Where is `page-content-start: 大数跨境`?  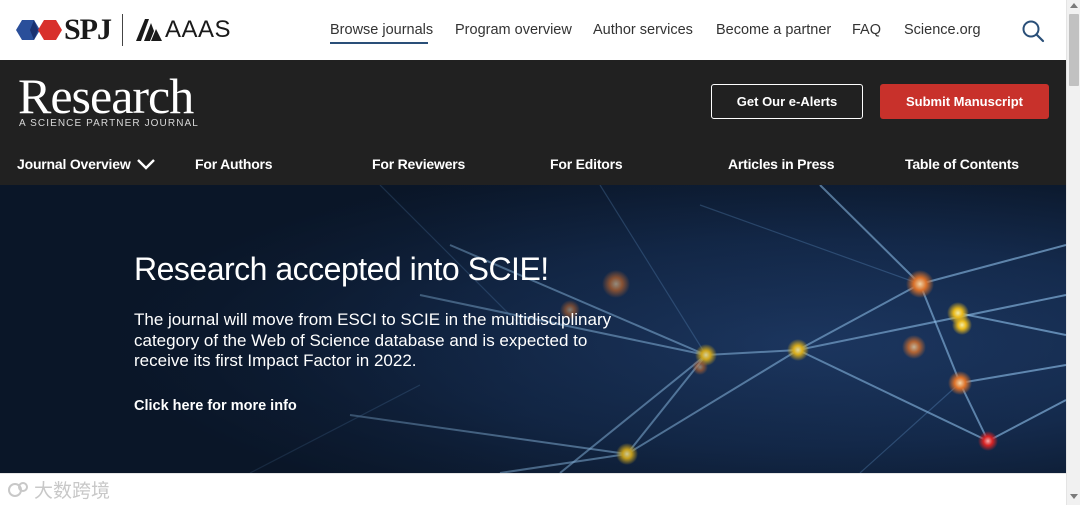 page-content-start: 大数跨境 is located at coordinates (533, 489).